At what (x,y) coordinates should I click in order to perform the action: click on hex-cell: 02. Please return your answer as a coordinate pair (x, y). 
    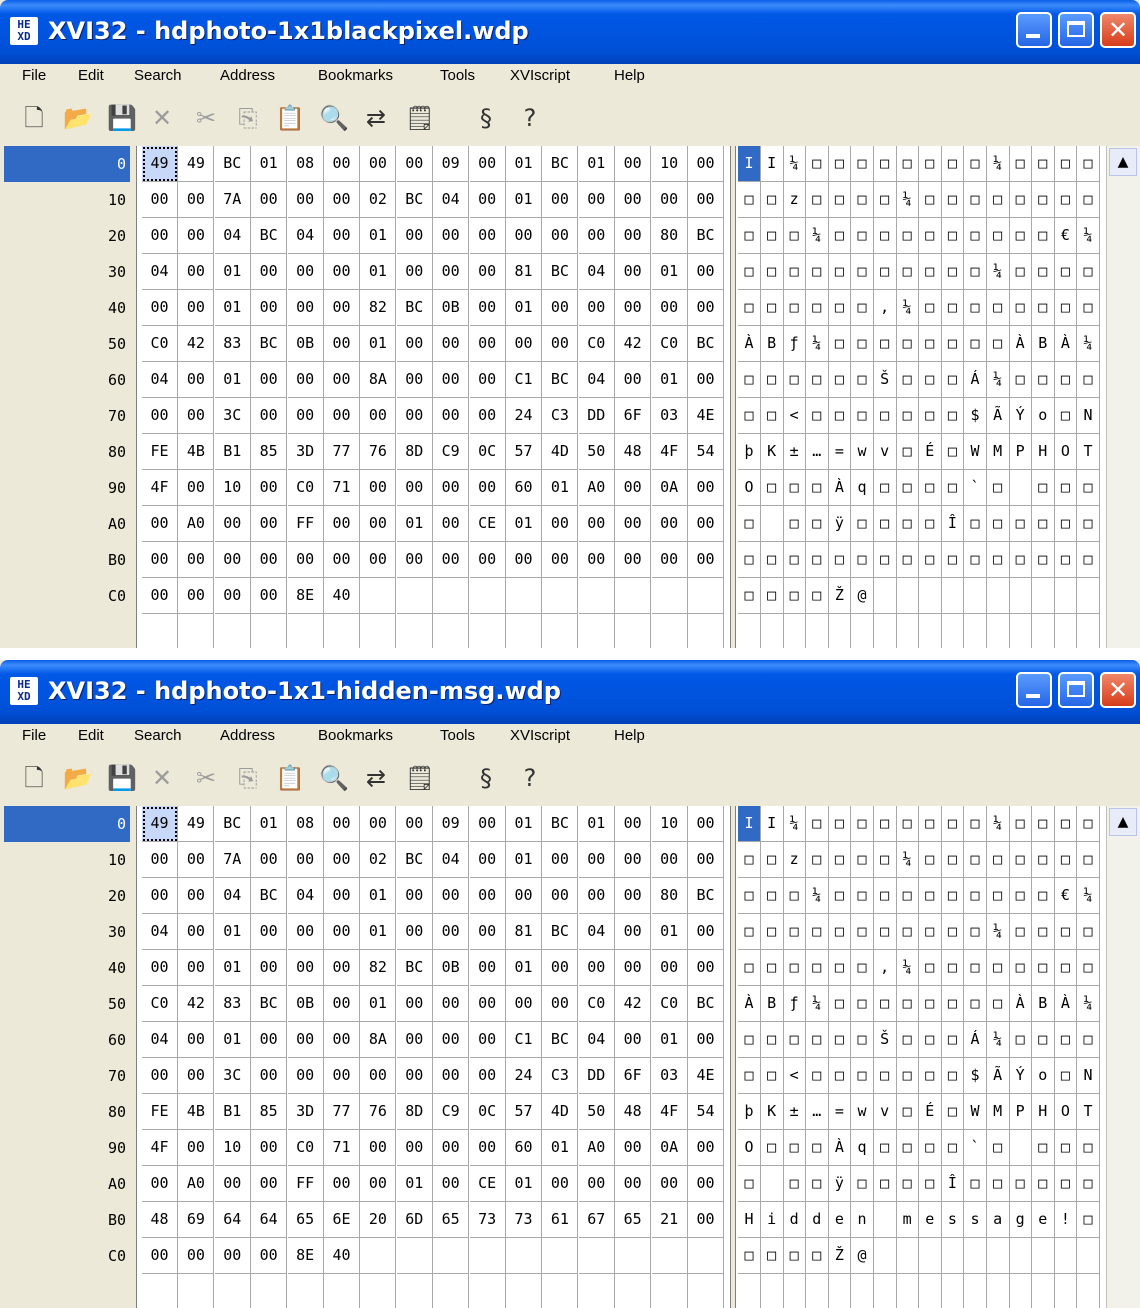
    Looking at the image, I should click on (378, 200).